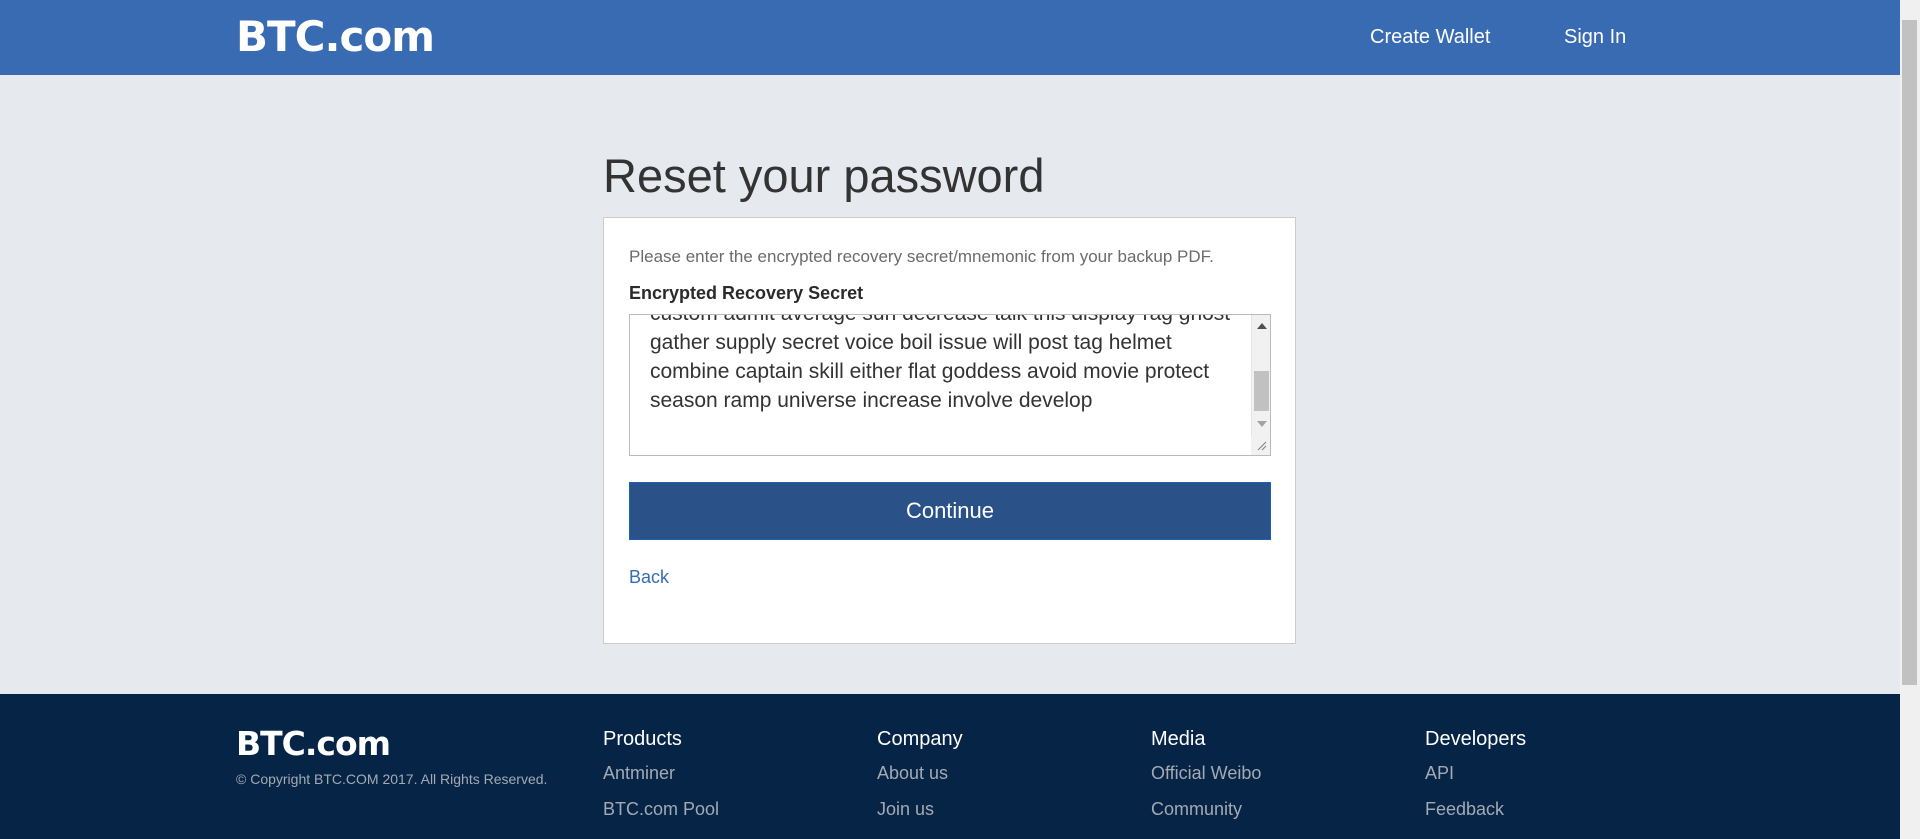  Describe the element at coordinates (661, 809) in the screenshot. I see `footer-link-btc-pool: BTC.com Pool` at that location.